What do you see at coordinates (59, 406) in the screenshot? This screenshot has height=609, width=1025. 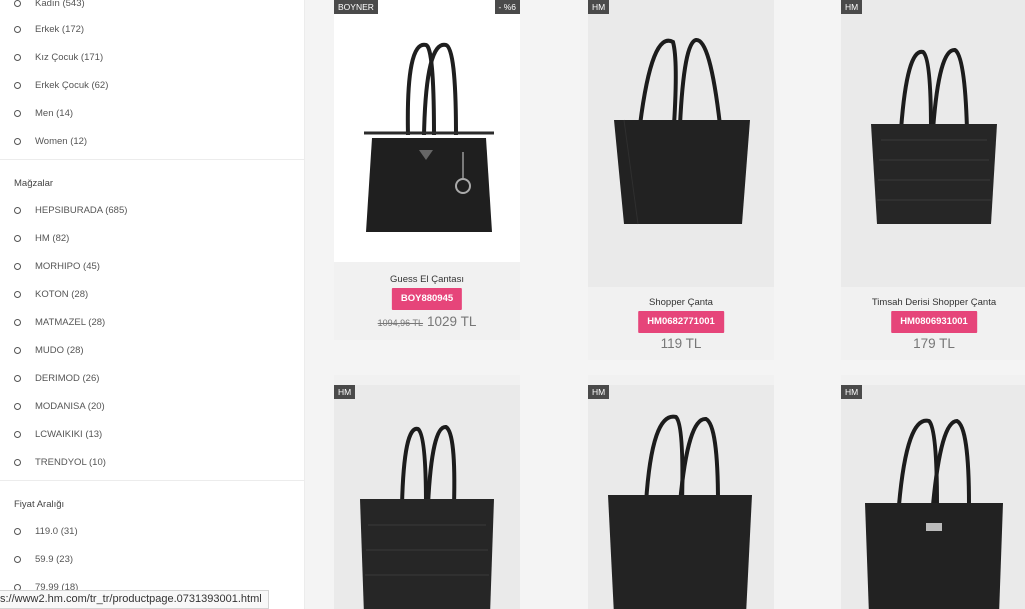 I see `filter-option-store: MODANISA (20)` at bounding box center [59, 406].